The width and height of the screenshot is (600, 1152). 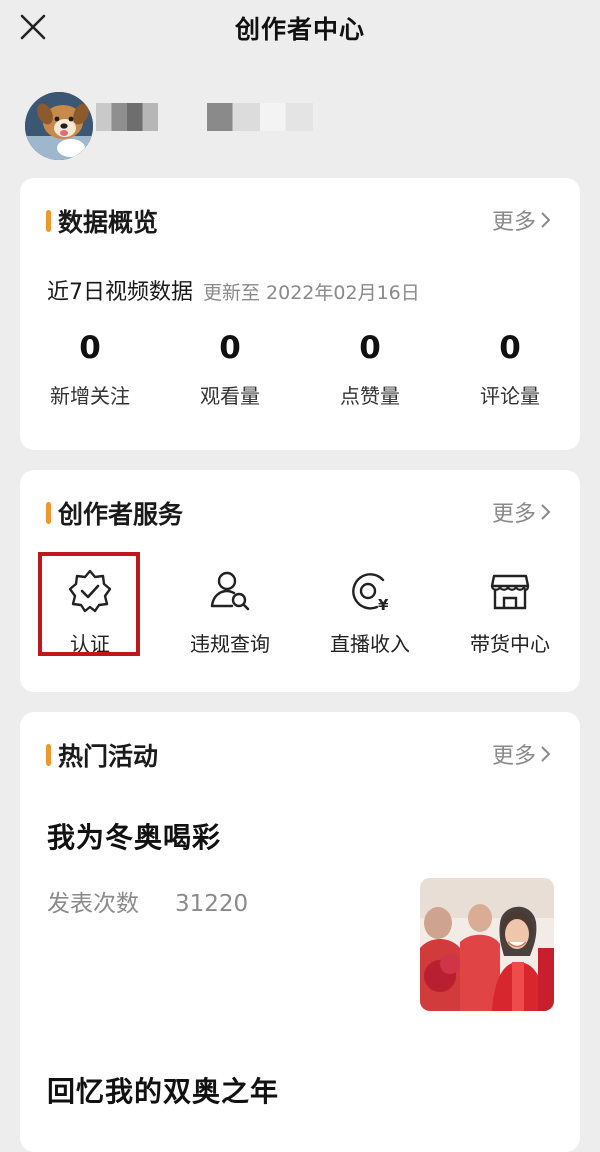 What do you see at coordinates (311, 293) in the screenshot?
I see `updated-date: 更新至 2022年02月16日` at bounding box center [311, 293].